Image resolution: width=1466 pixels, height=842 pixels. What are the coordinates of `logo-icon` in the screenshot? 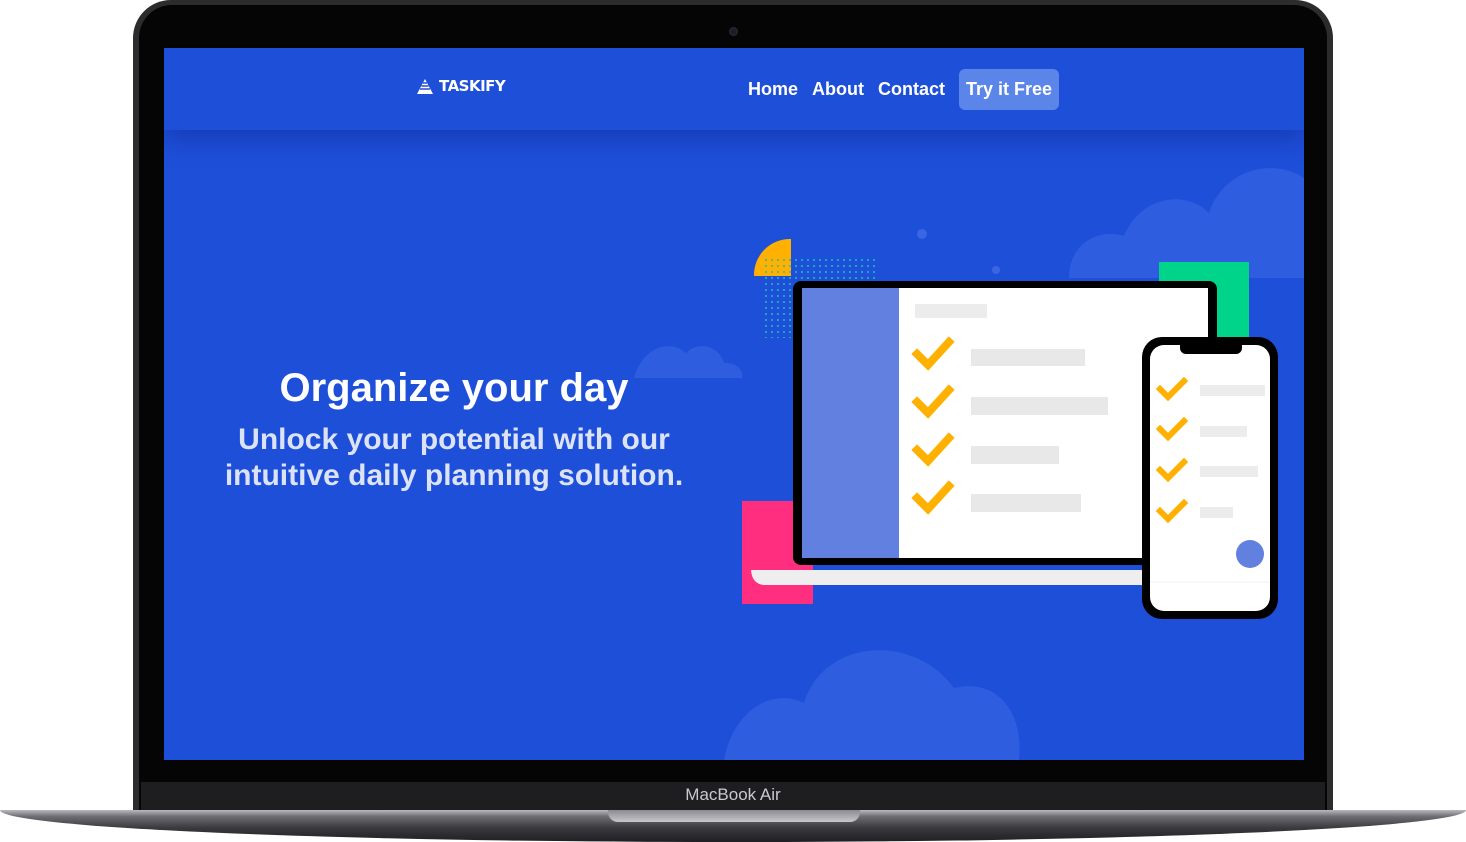 It's located at (425, 86).